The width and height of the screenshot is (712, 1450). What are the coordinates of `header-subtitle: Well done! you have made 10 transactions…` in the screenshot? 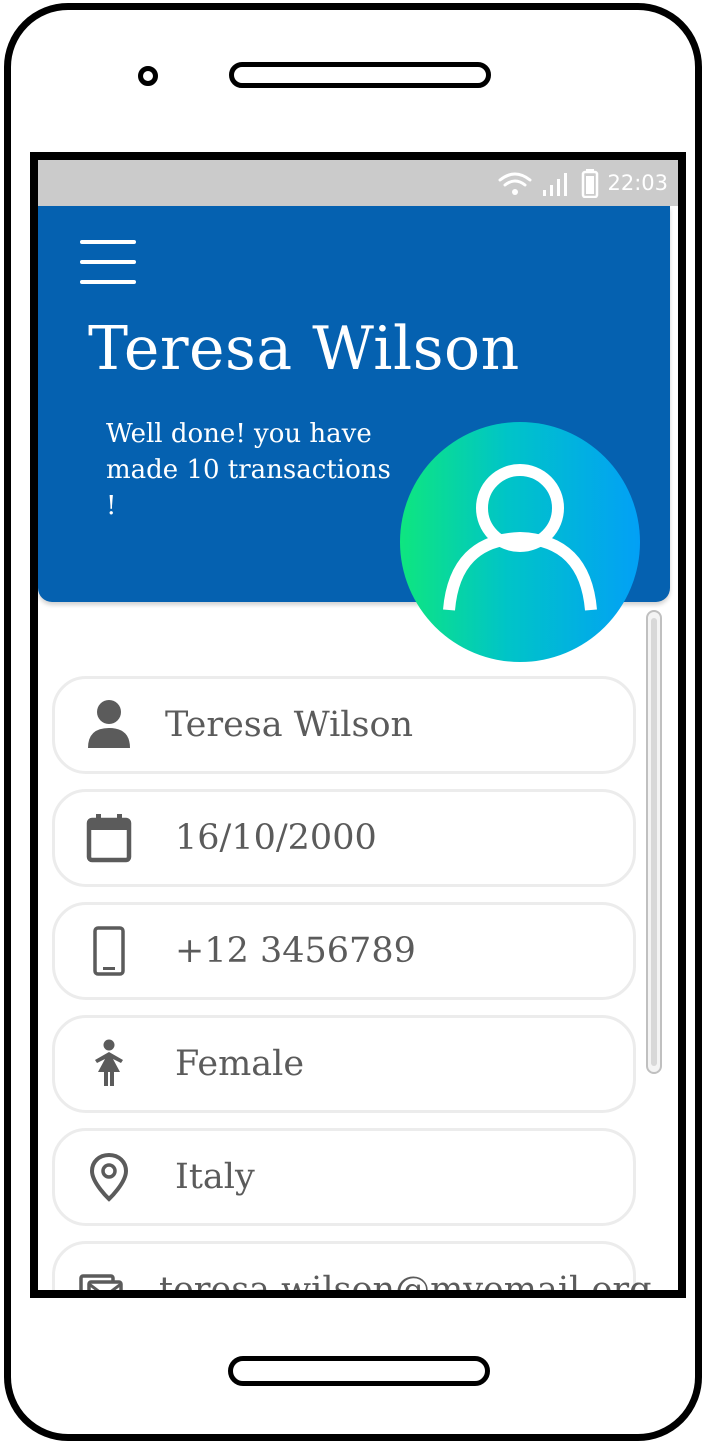 It's located at (248, 470).